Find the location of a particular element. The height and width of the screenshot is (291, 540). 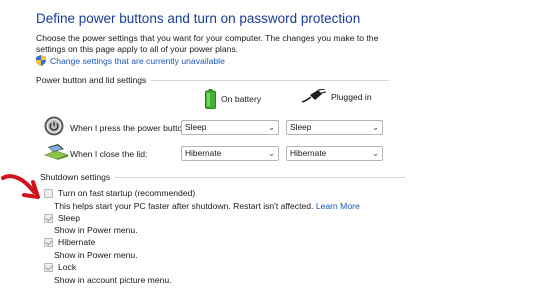

lid-plugged-select: Hibernate ⌄ is located at coordinates (334, 153).